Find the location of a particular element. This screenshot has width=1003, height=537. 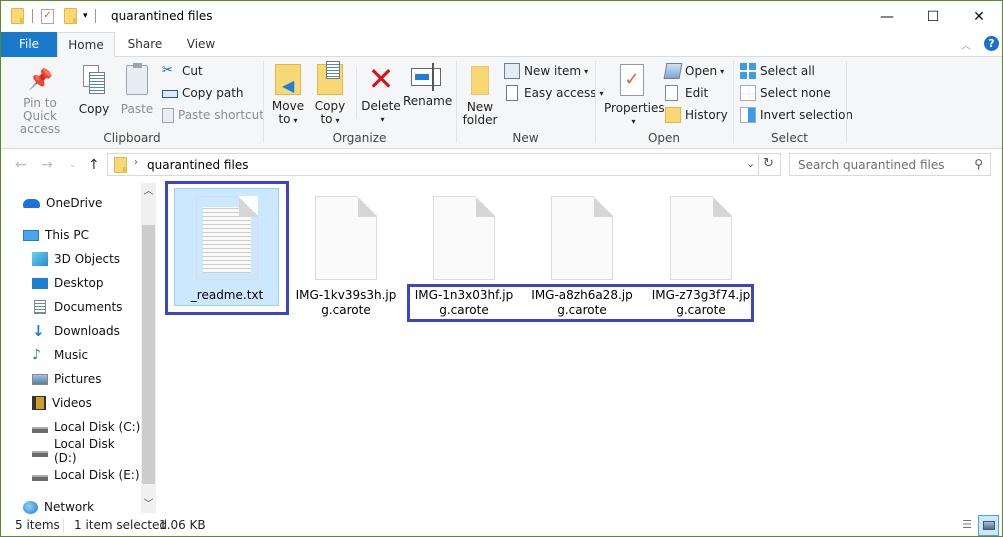

copy-to-button: Copy to ▾ is located at coordinates (330, 94).